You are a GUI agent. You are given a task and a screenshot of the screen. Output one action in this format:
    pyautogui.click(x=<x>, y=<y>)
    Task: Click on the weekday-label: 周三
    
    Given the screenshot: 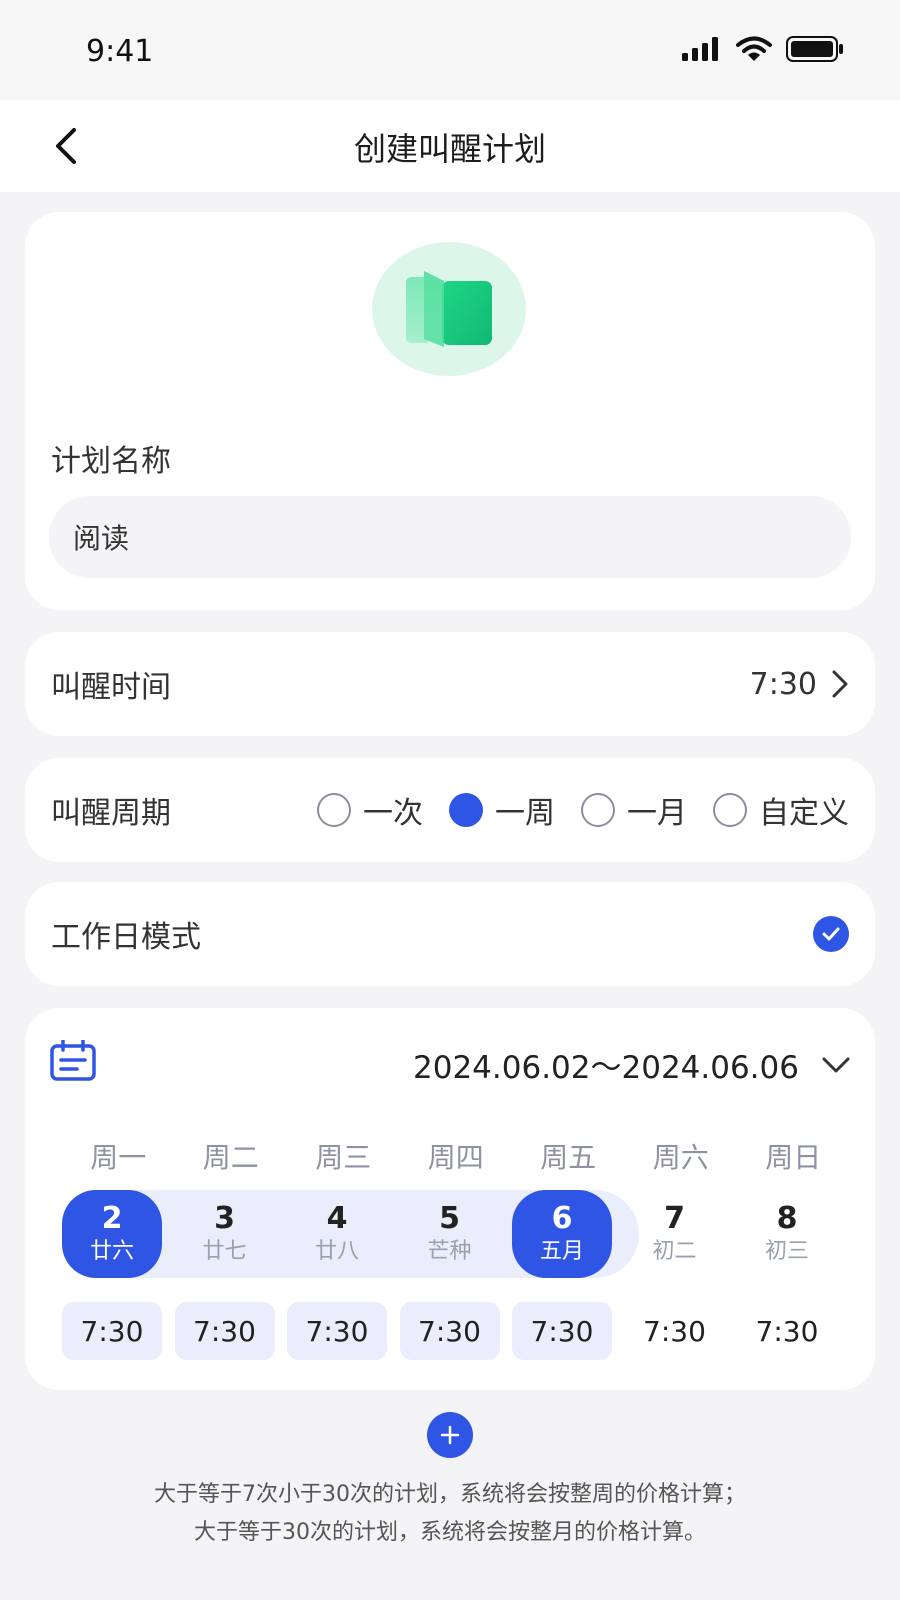 What is the action you would take?
    pyautogui.click(x=343, y=1157)
    